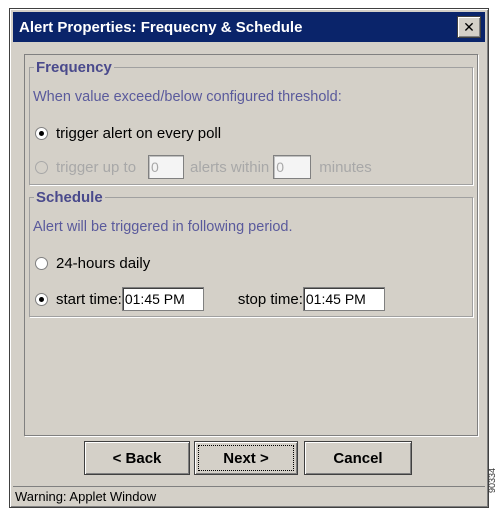 The height and width of the screenshot is (514, 500). What do you see at coordinates (345, 167) in the screenshot?
I see `minutes-label: minutes` at bounding box center [345, 167].